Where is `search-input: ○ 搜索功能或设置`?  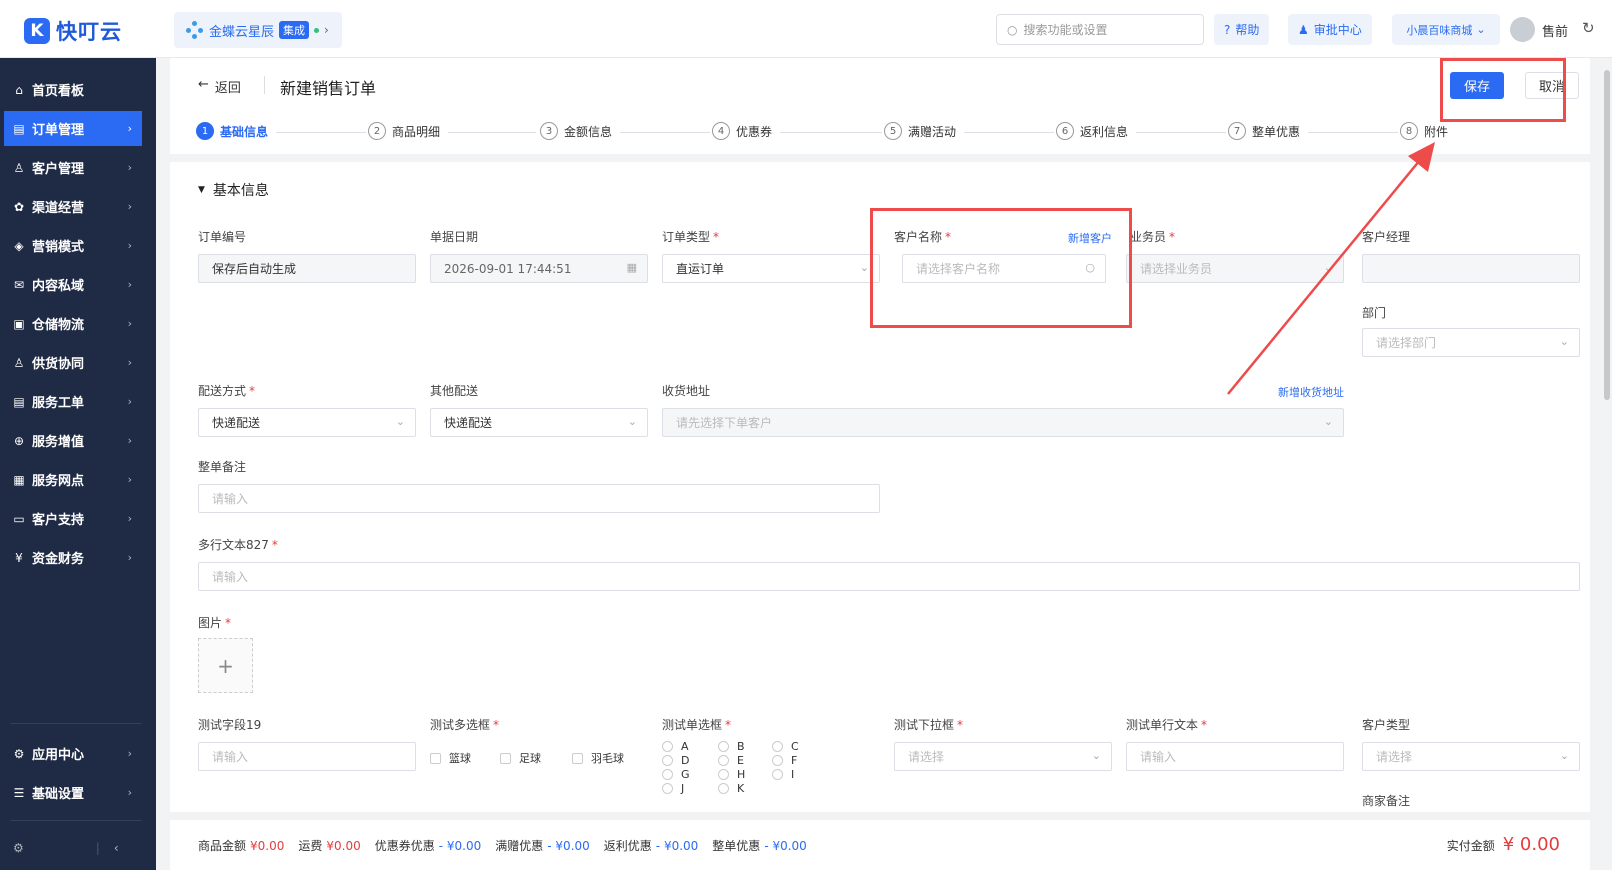 search-input: ○ 搜索功能或设置 is located at coordinates (1100, 29).